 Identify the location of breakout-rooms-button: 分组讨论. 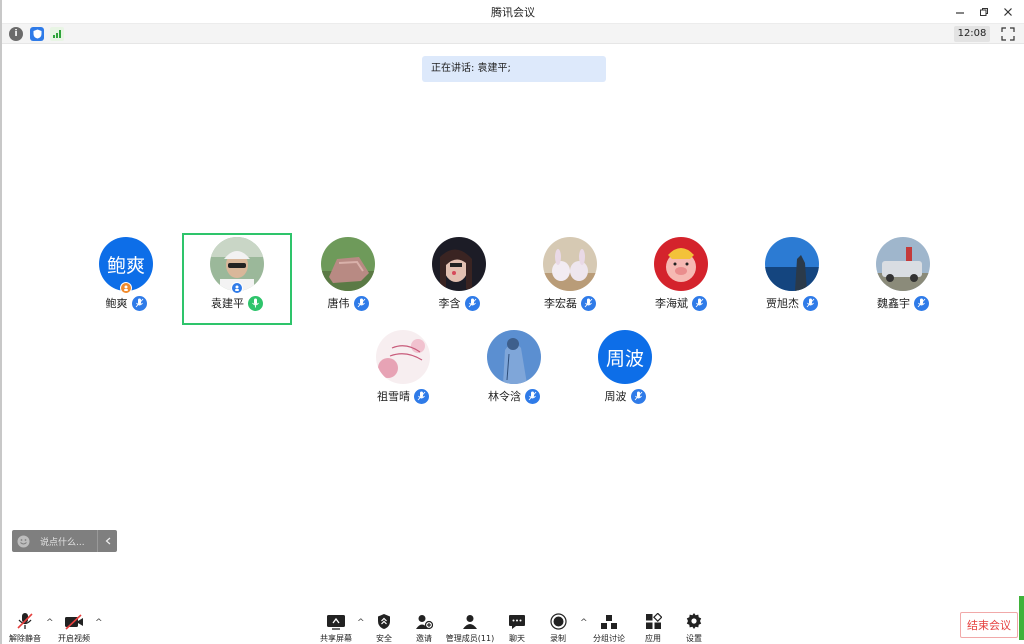
(609, 627).